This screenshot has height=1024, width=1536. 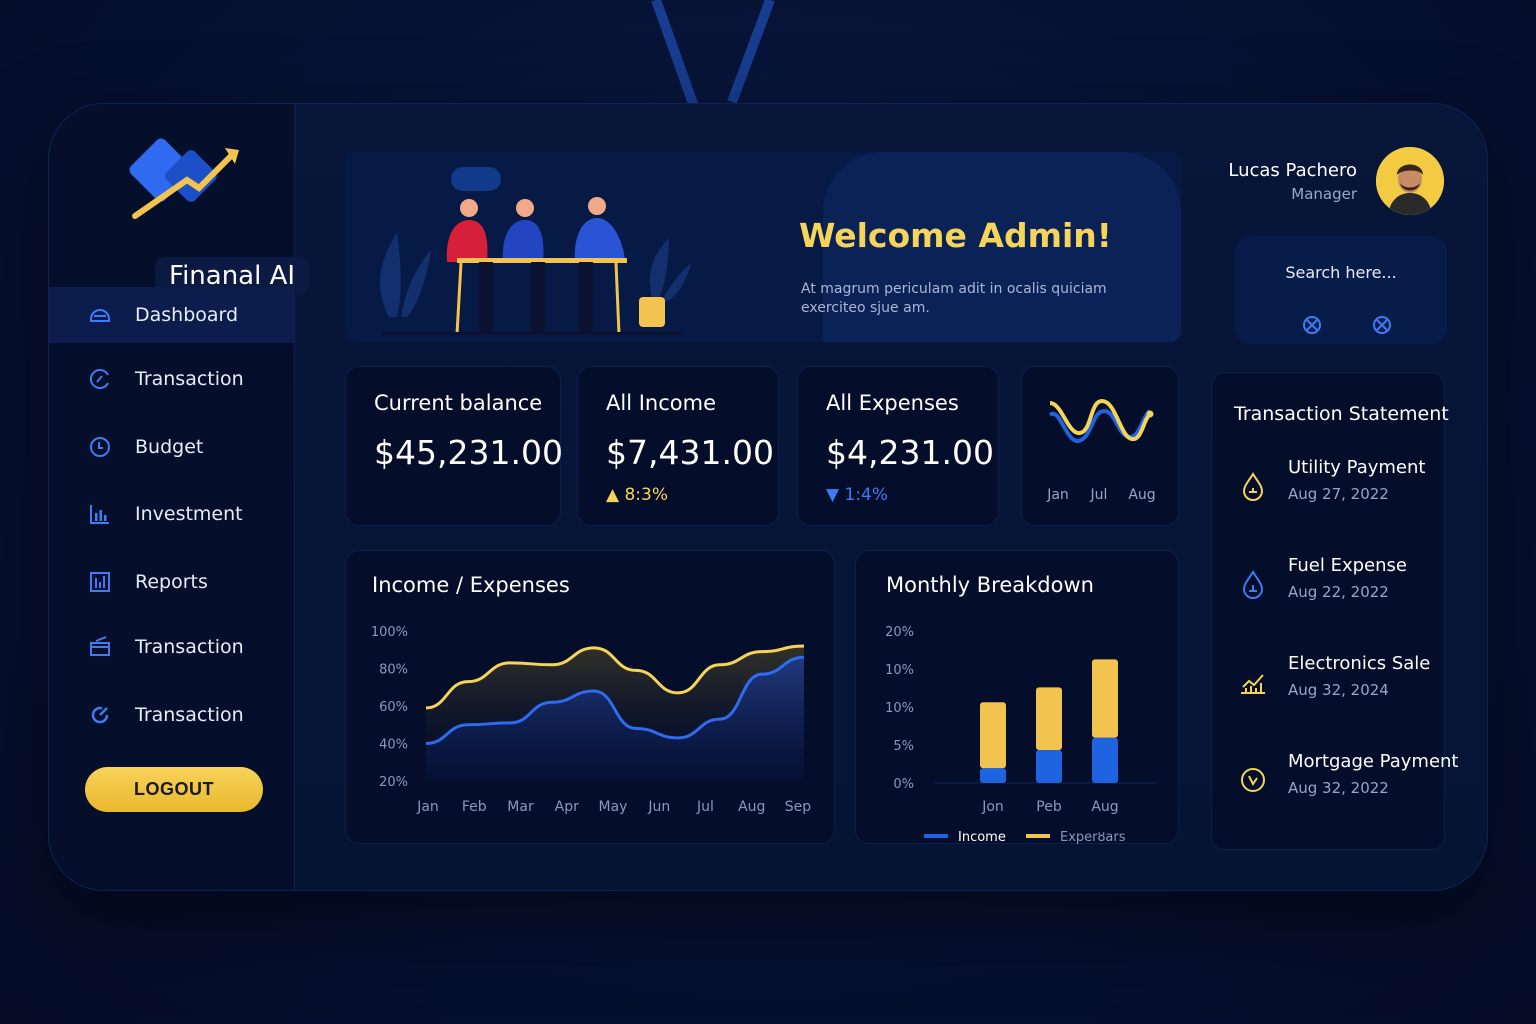 What do you see at coordinates (1382, 325) in the screenshot?
I see `filter-icon` at bounding box center [1382, 325].